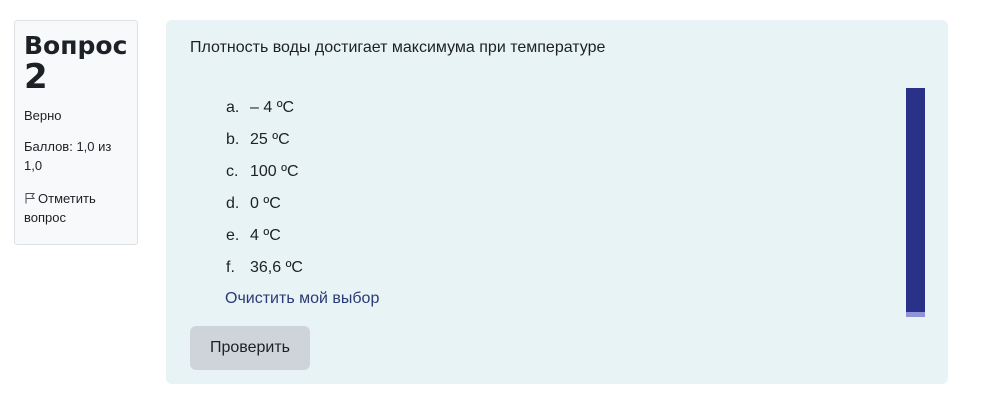  I want to click on answer-option-a: a. – 4 ºС, so click(264, 112).